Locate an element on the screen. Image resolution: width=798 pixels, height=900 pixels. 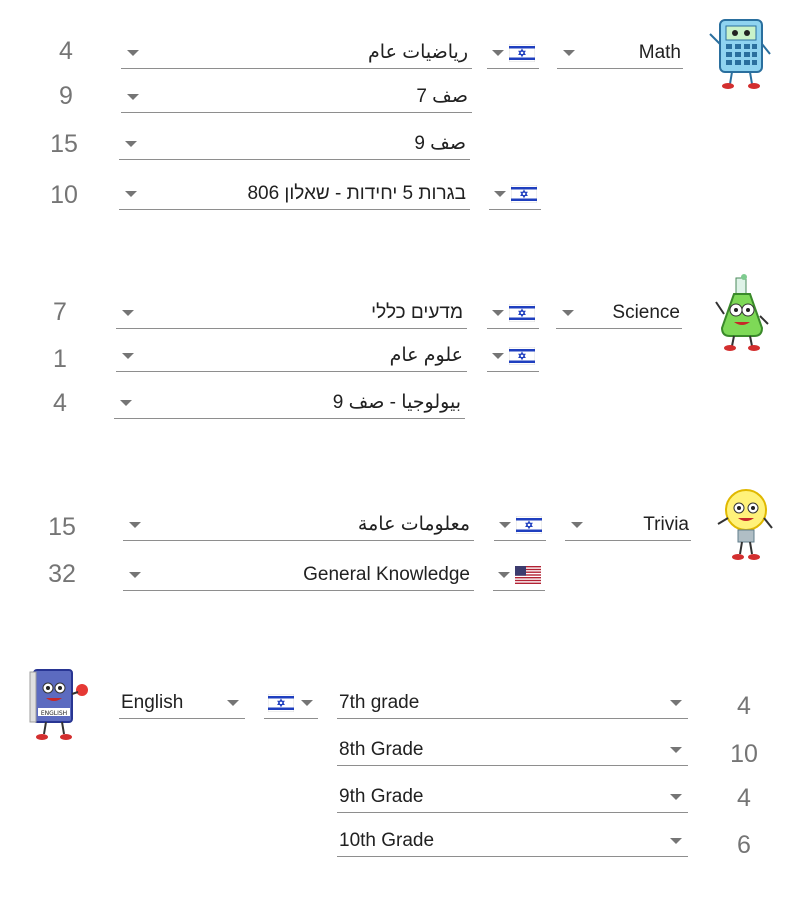
topic-label: علوم عام is located at coordinates (426, 355).